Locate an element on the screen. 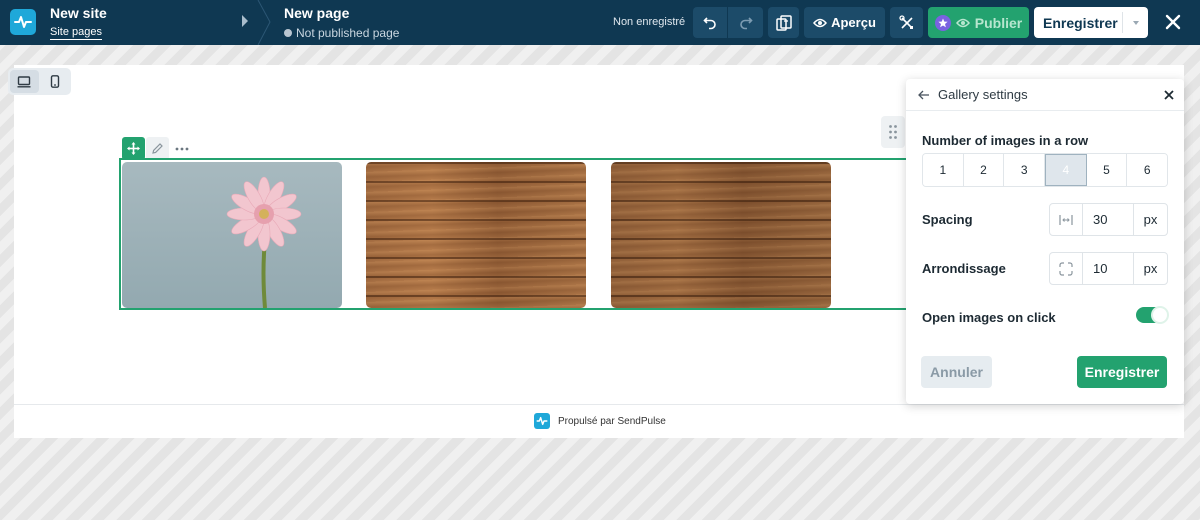 This screenshot has height=520, width=1200. images-per-row-option-3: 3 is located at coordinates (1025, 170).